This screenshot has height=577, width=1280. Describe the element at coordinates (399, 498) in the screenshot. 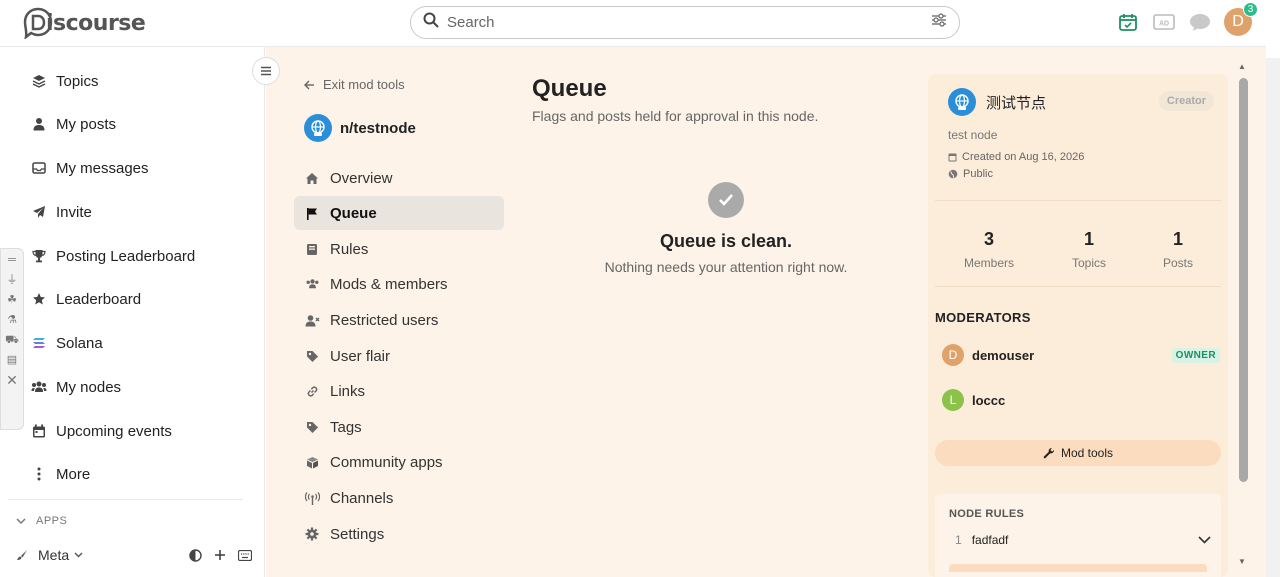

I see `tab-channels: Channels` at that location.